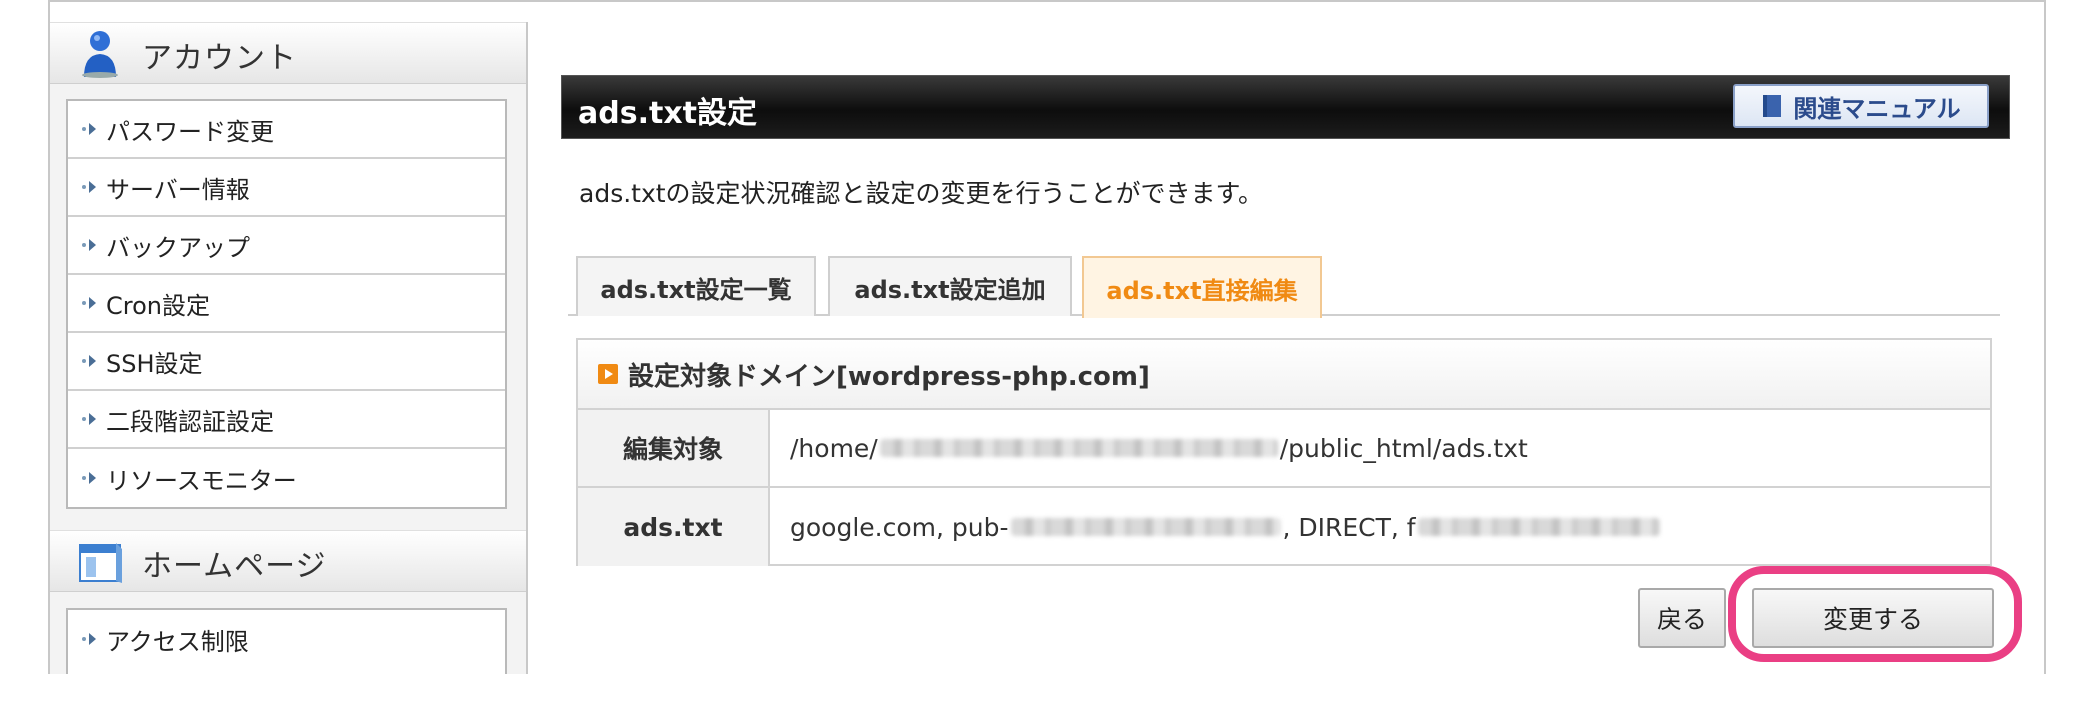 This screenshot has width=2094, height=714. What do you see at coordinates (100, 563) in the screenshot?
I see `browser-window-icon` at bounding box center [100, 563].